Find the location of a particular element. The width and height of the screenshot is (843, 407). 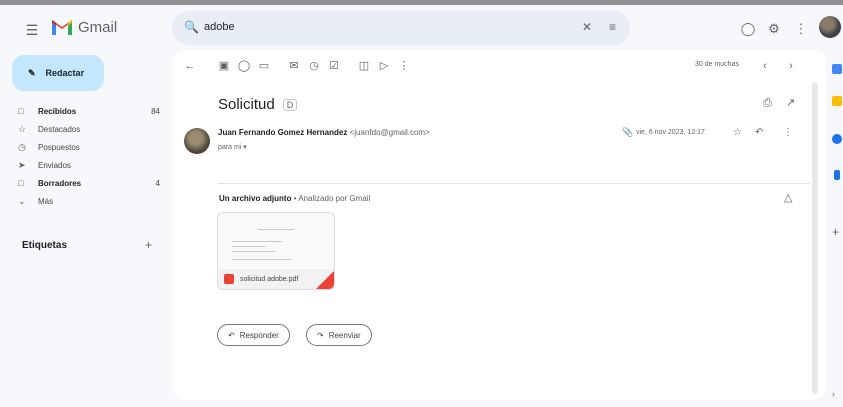

sidebar-item-inbox: □ Recibidos 84 is located at coordinates (89, 111).